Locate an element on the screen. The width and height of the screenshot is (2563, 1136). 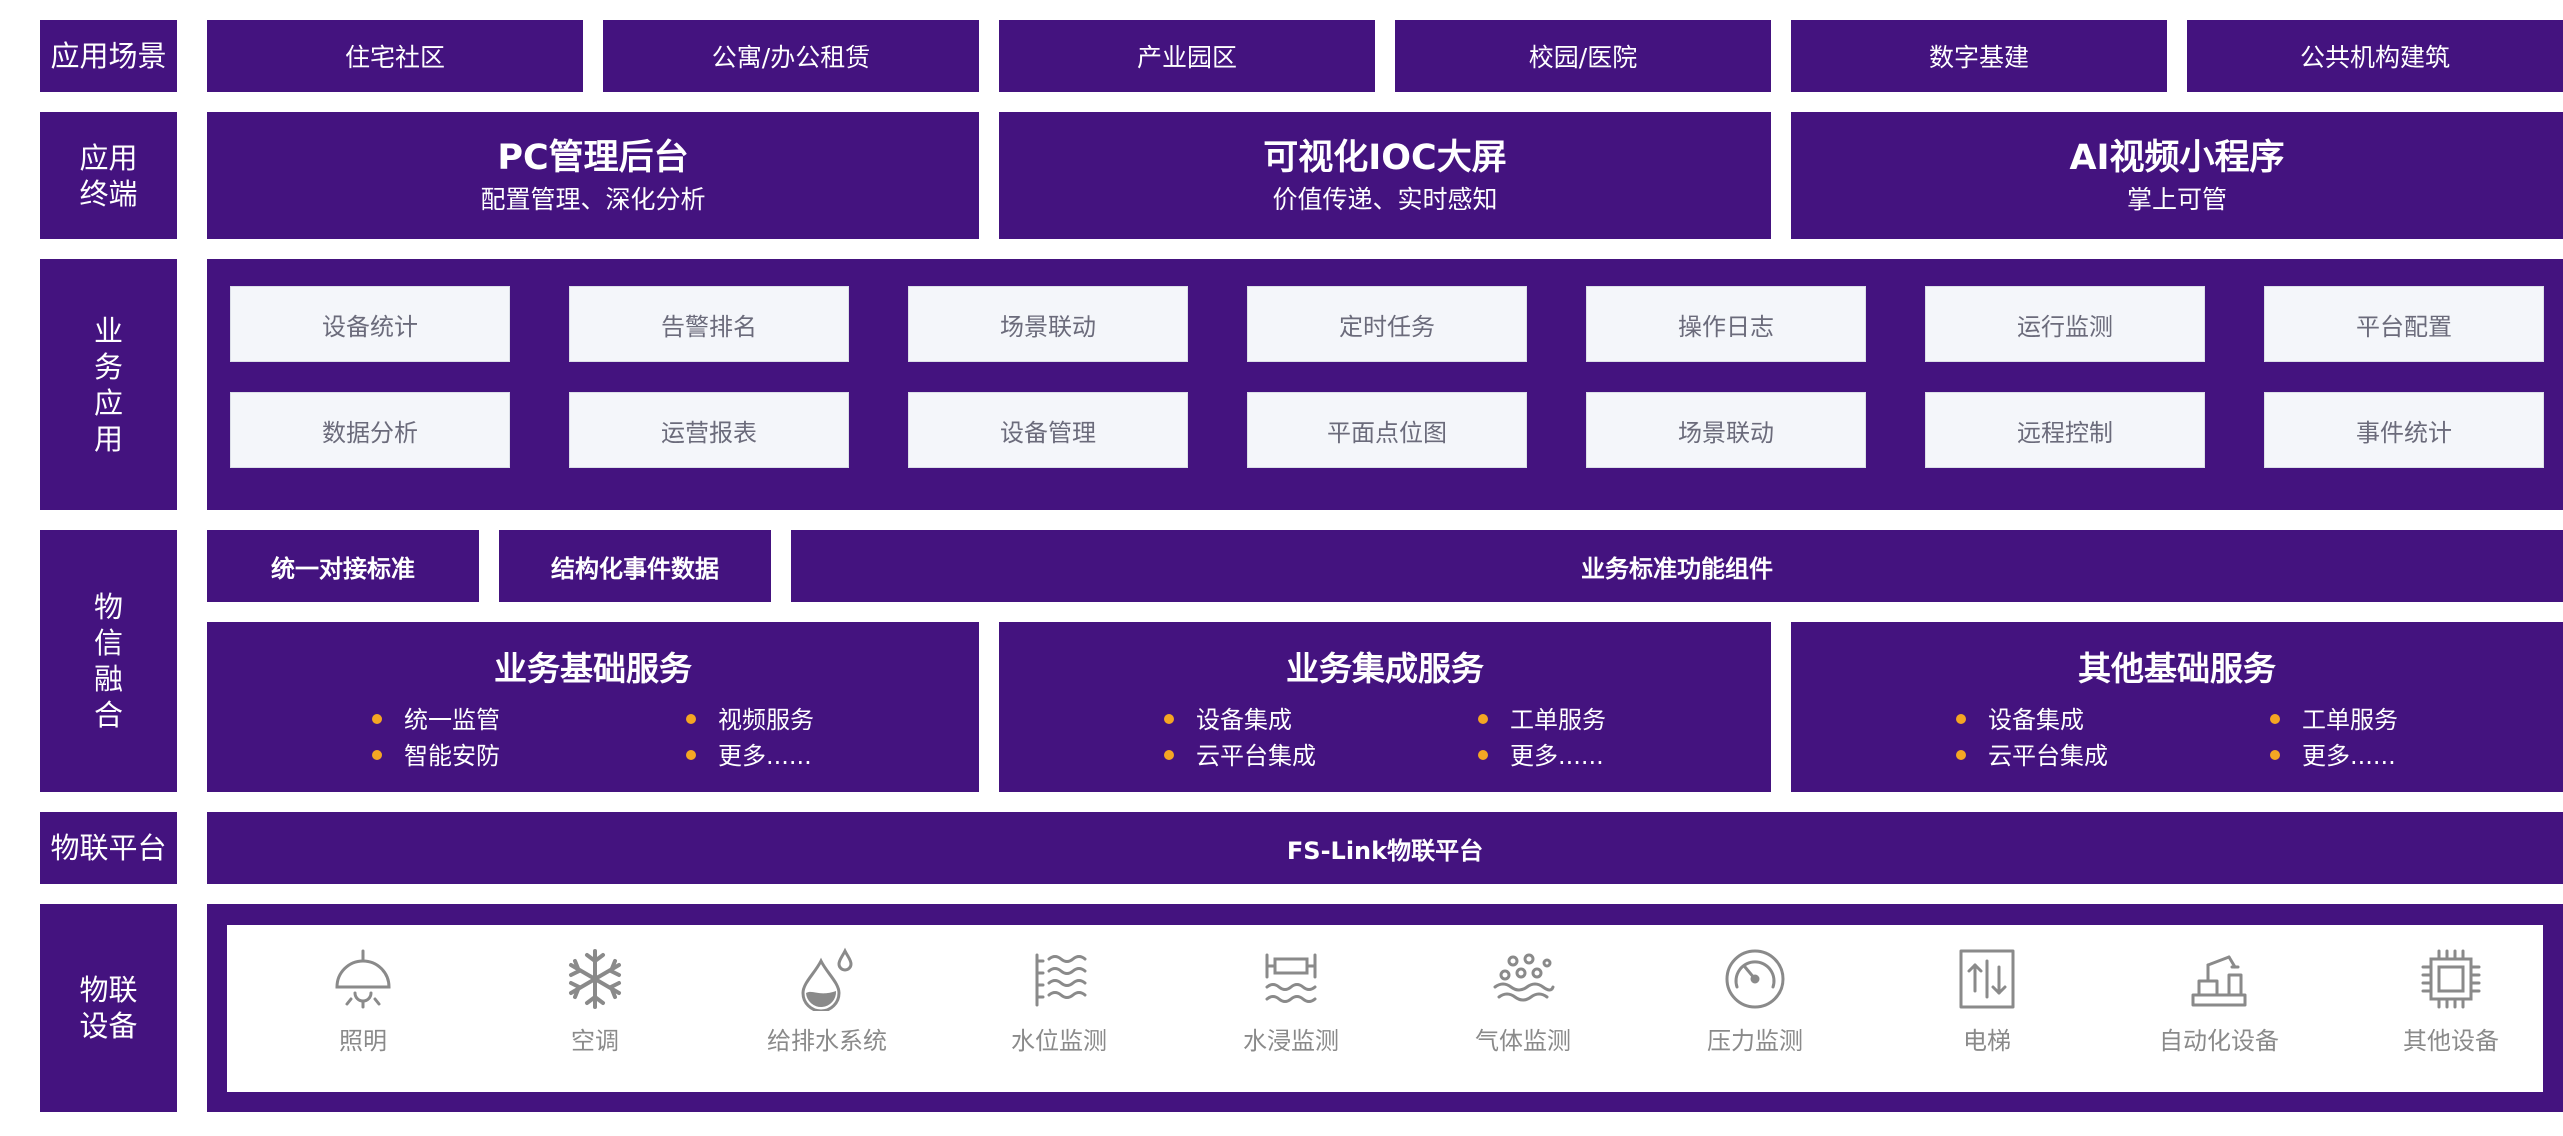
business-cell: 平面点位图 is located at coordinates (1387, 430).